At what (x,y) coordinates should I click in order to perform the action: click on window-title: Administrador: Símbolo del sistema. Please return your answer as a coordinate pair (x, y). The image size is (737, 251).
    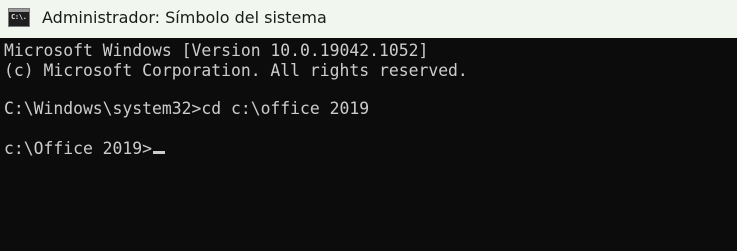
    Looking at the image, I should click on (184, 17).